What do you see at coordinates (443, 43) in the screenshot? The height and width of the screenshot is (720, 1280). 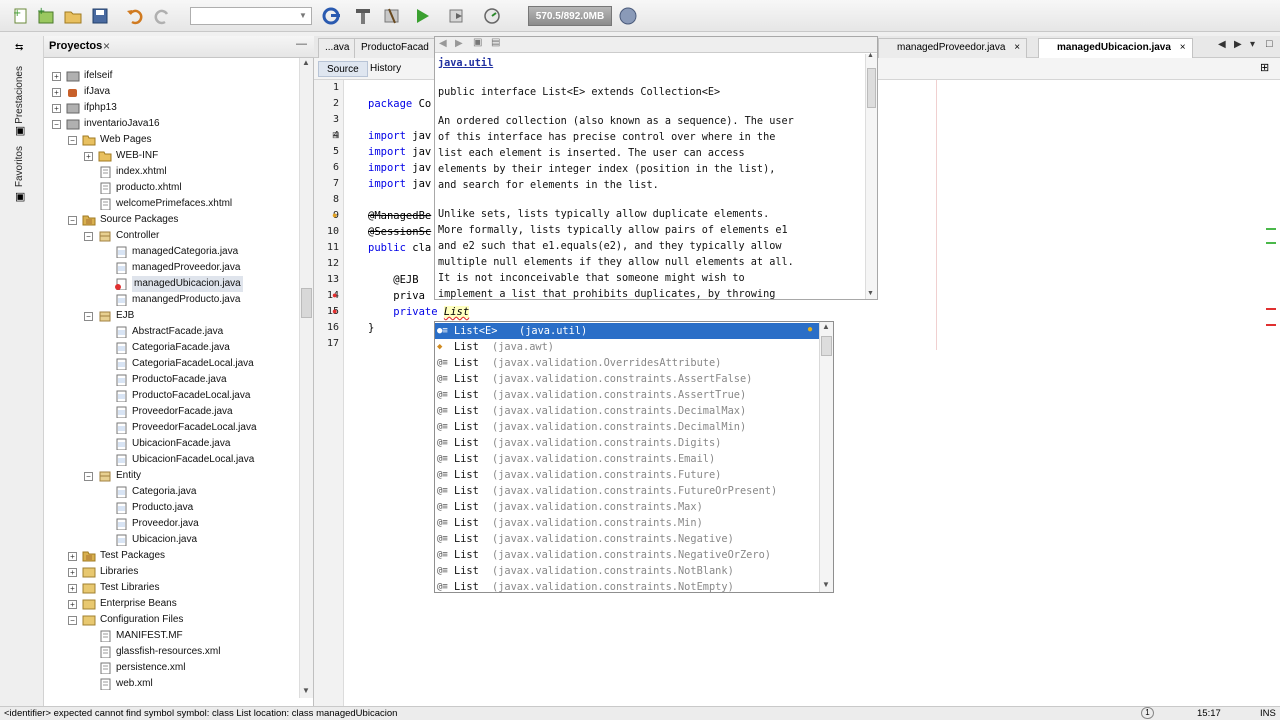 I see `back-icon: ◀` at bounding box center [443, 43].